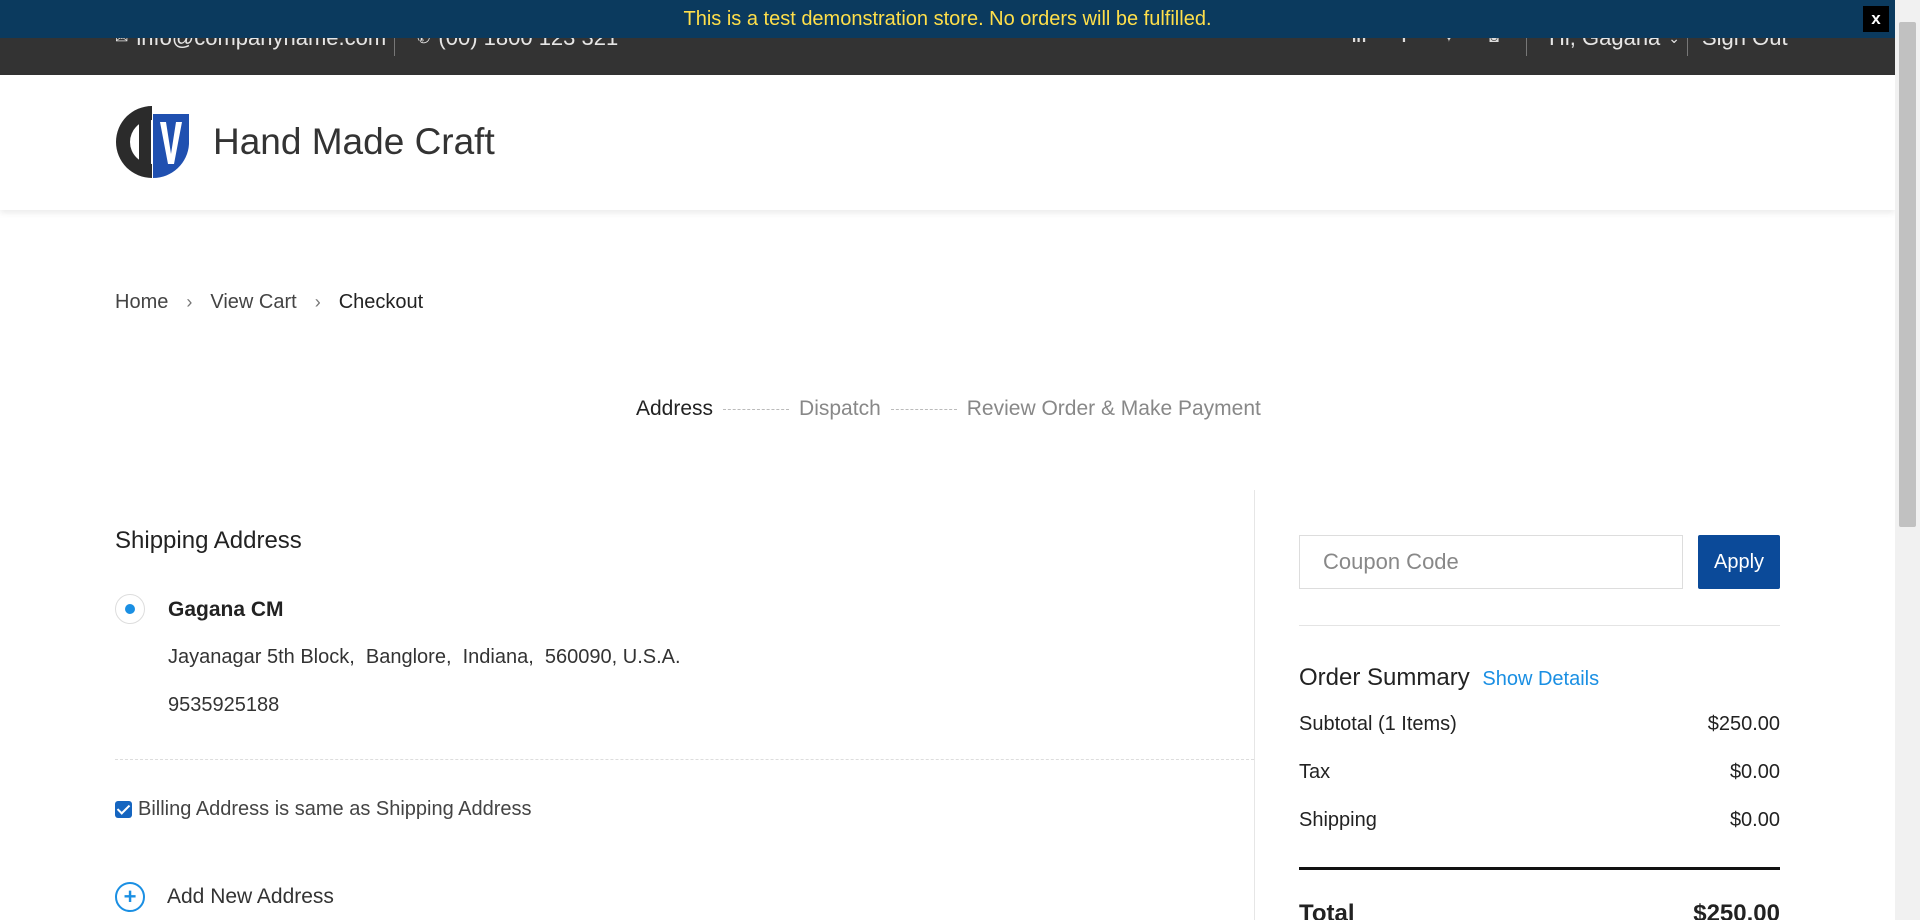 This screenshot has width=1920, height=920. I want to click on summary-row-shipping: Shipping $0.00, so click(1539, 820).